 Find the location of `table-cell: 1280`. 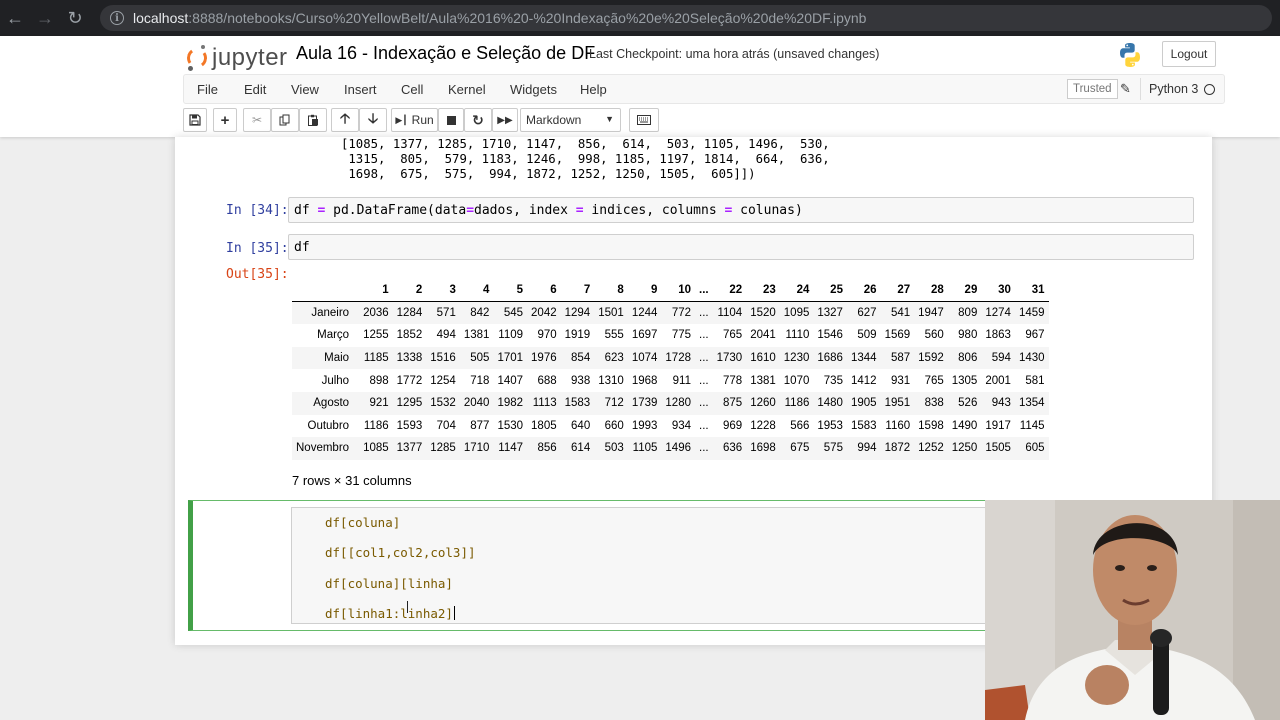

table-cell: 1280 is located at coordinates (678, 403).